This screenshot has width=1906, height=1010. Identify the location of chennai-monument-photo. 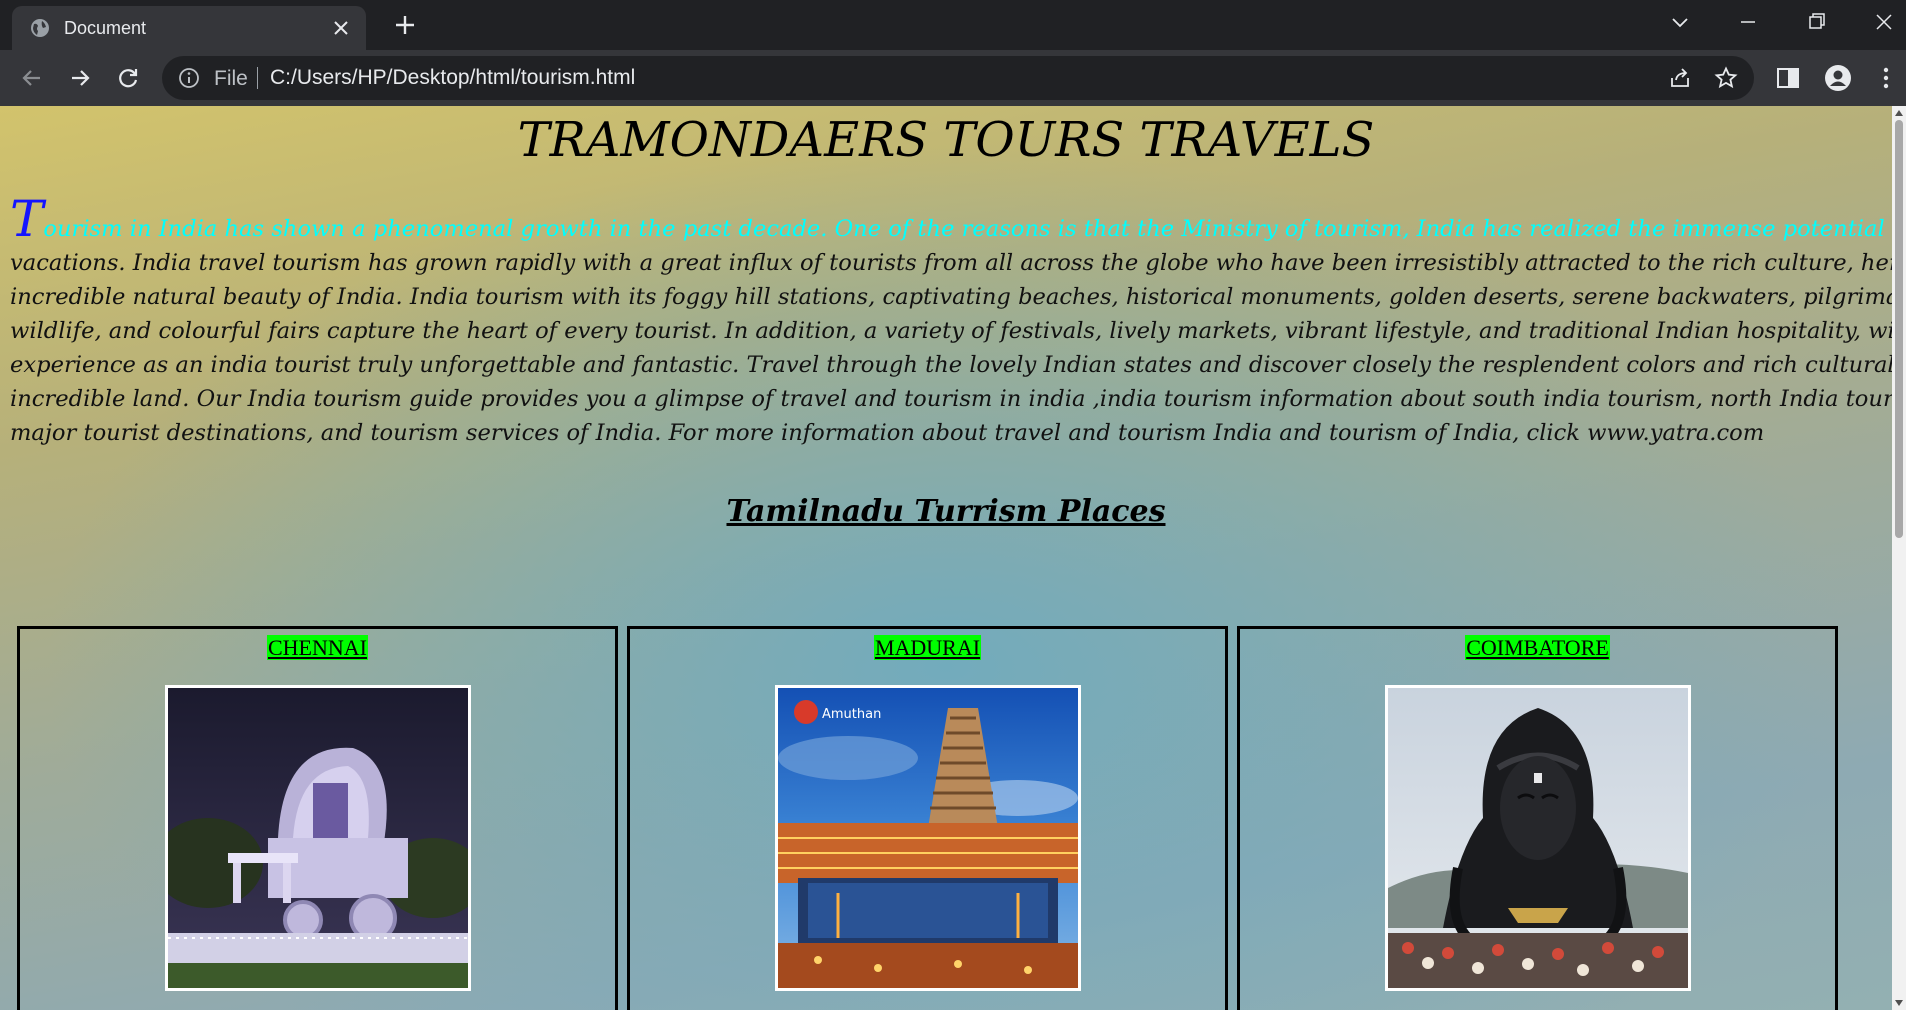
(318, 838).